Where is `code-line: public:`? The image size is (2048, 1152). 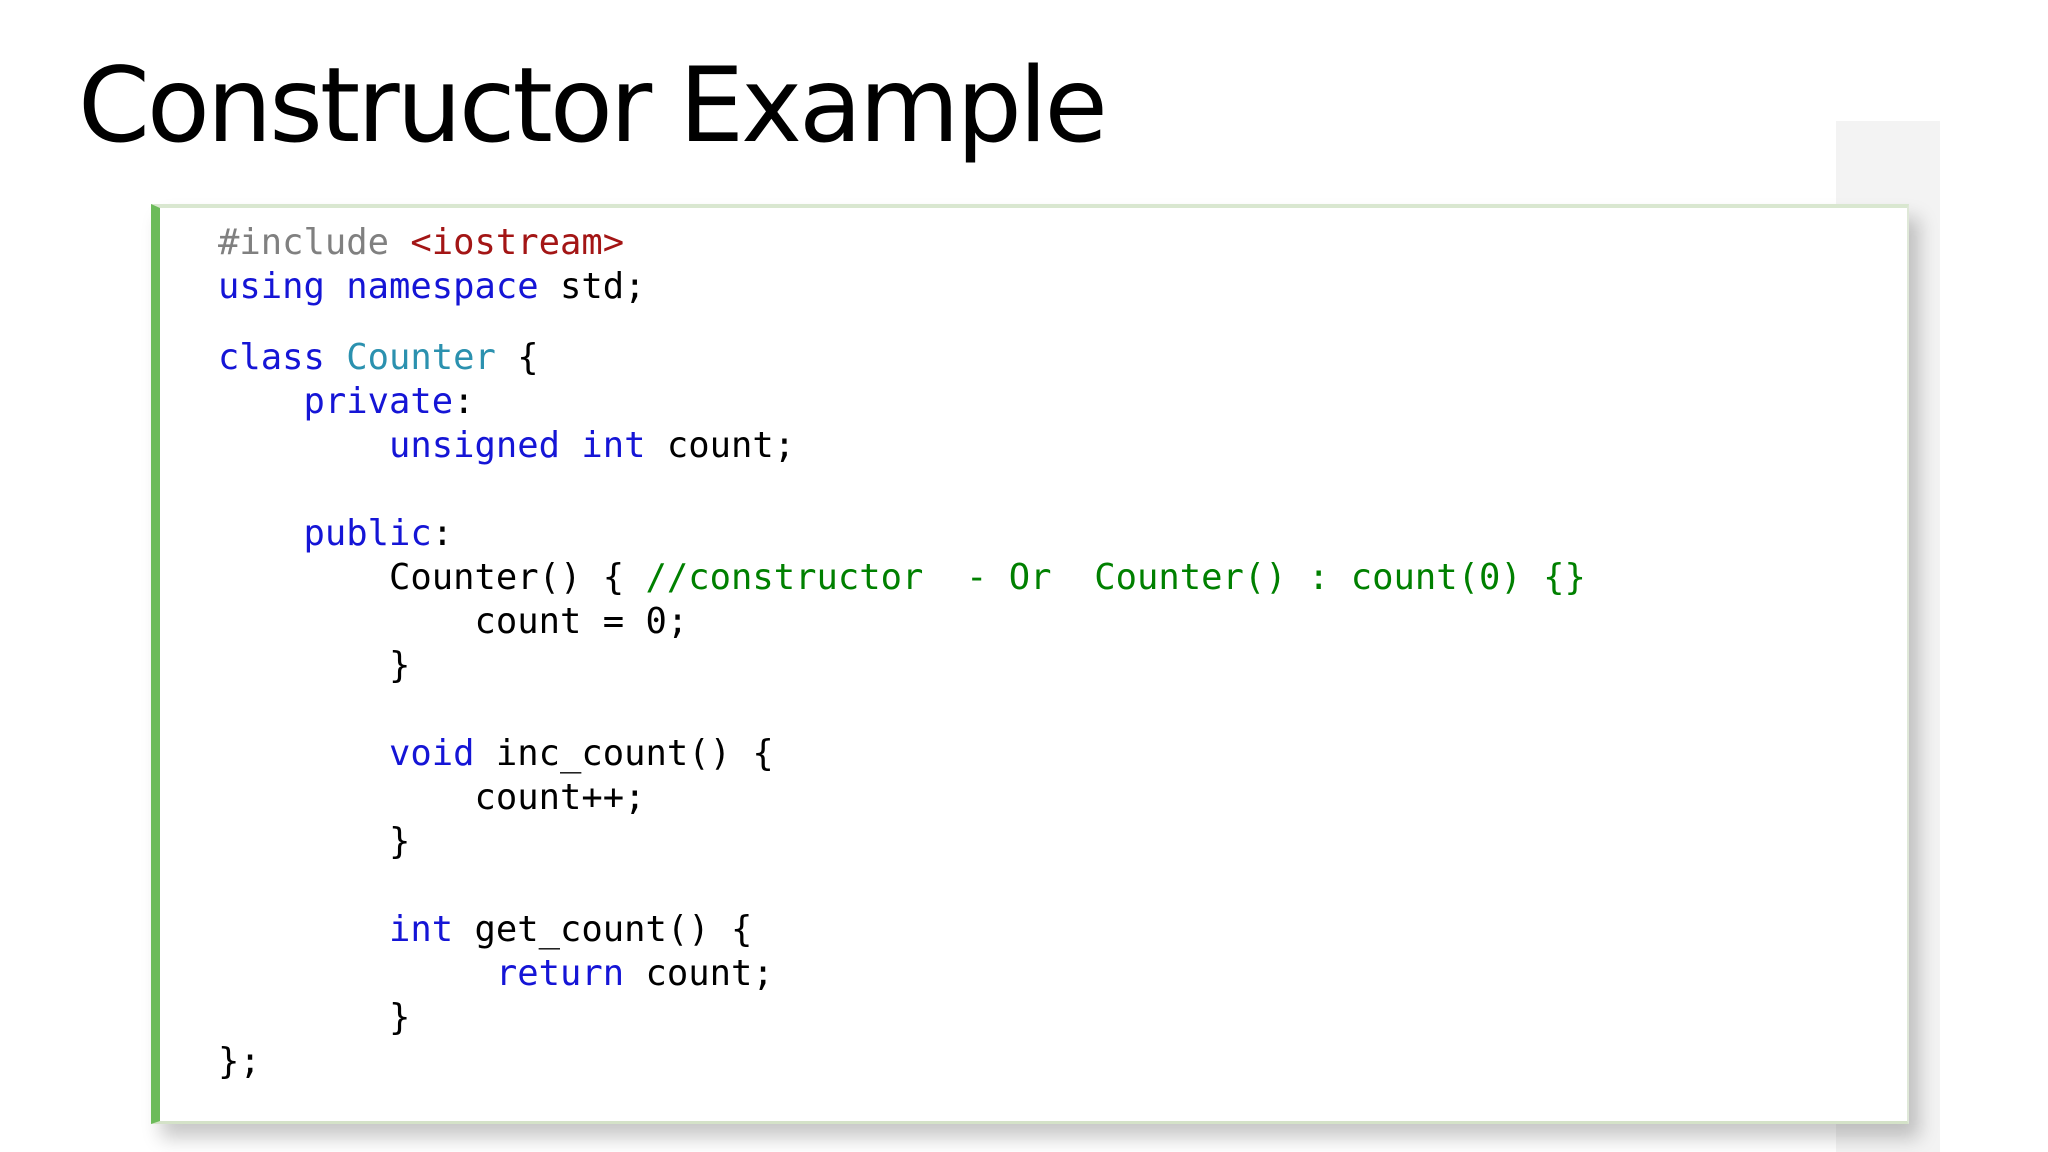
code-line: public: is located at coordinates (336, 534).